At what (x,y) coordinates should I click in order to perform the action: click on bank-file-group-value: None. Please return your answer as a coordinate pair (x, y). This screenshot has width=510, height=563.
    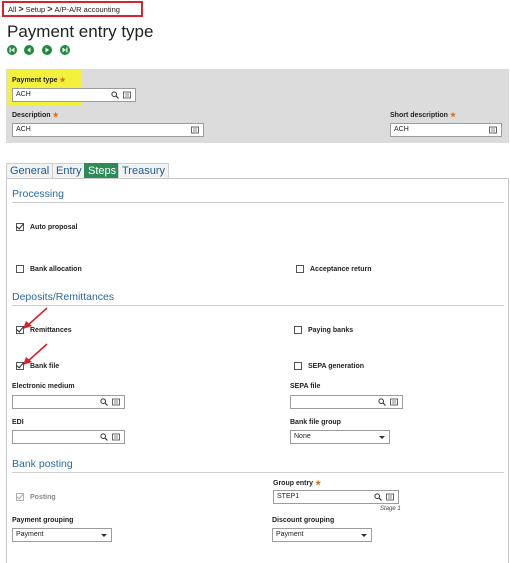
    Looking at the image, I should click on (302, 436).